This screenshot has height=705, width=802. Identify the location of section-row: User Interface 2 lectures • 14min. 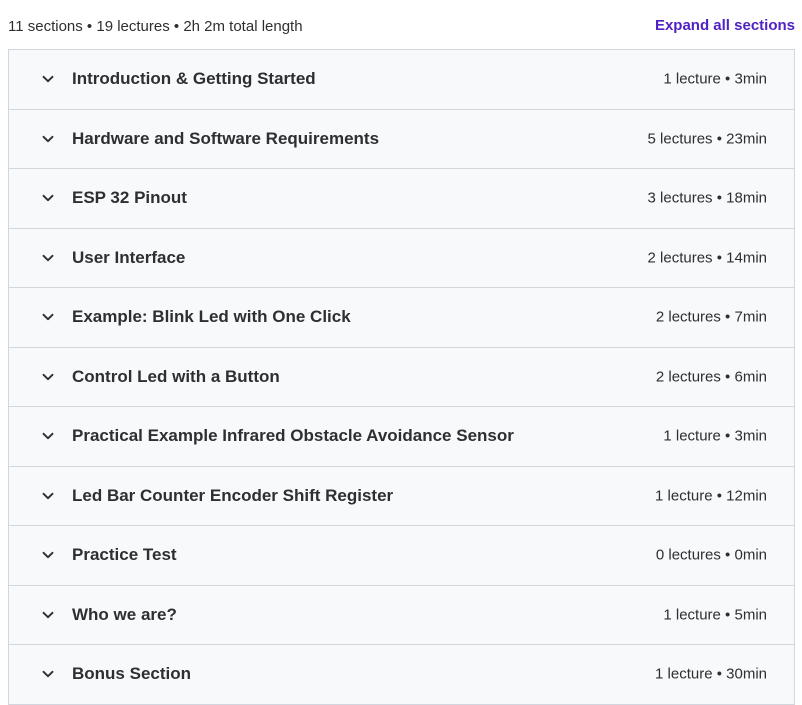
(401, 258).